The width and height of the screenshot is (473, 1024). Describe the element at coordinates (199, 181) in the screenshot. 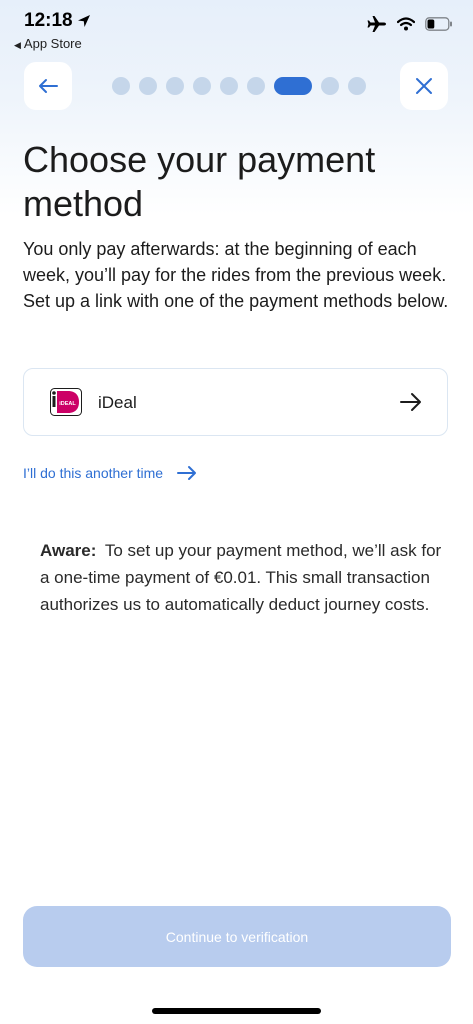

I see `page-title: Choose your payment method` at that location.